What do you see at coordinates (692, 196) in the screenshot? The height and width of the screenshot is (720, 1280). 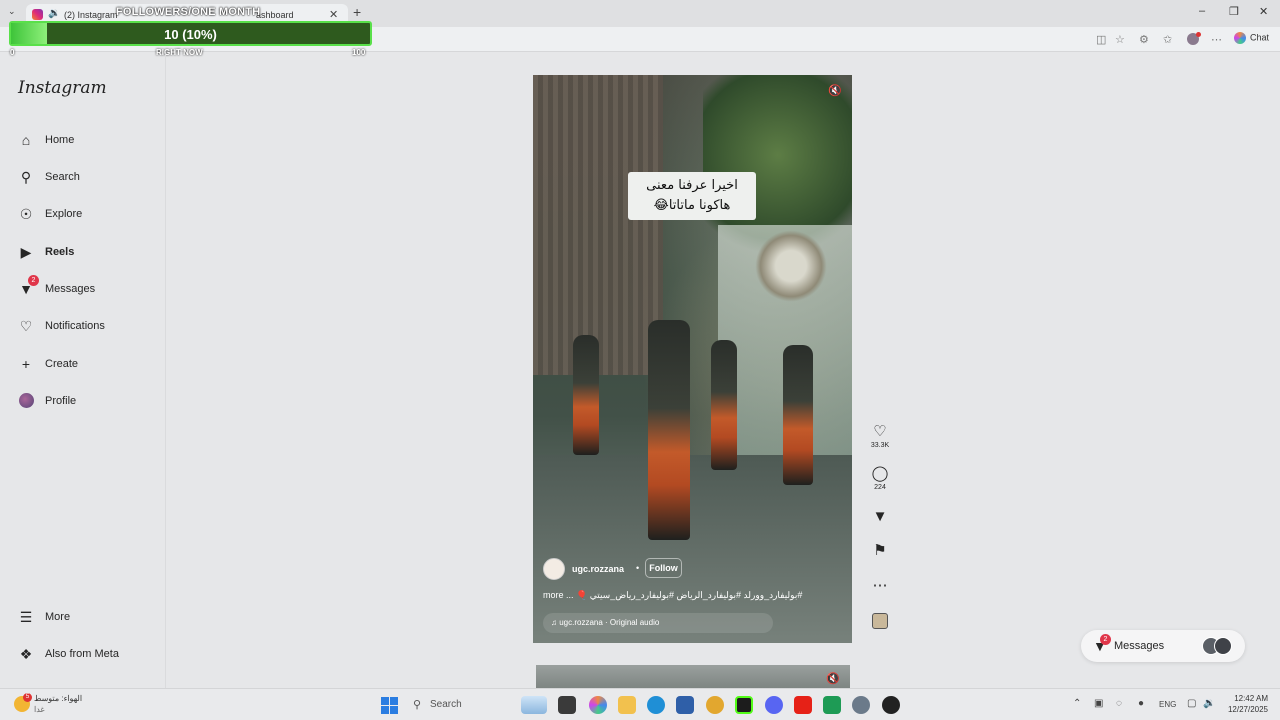 I see `reel-caption-overlay: اخيرا عرفنا معنى هاكونا ماتاتا😂` at bounding box center [692, 196].